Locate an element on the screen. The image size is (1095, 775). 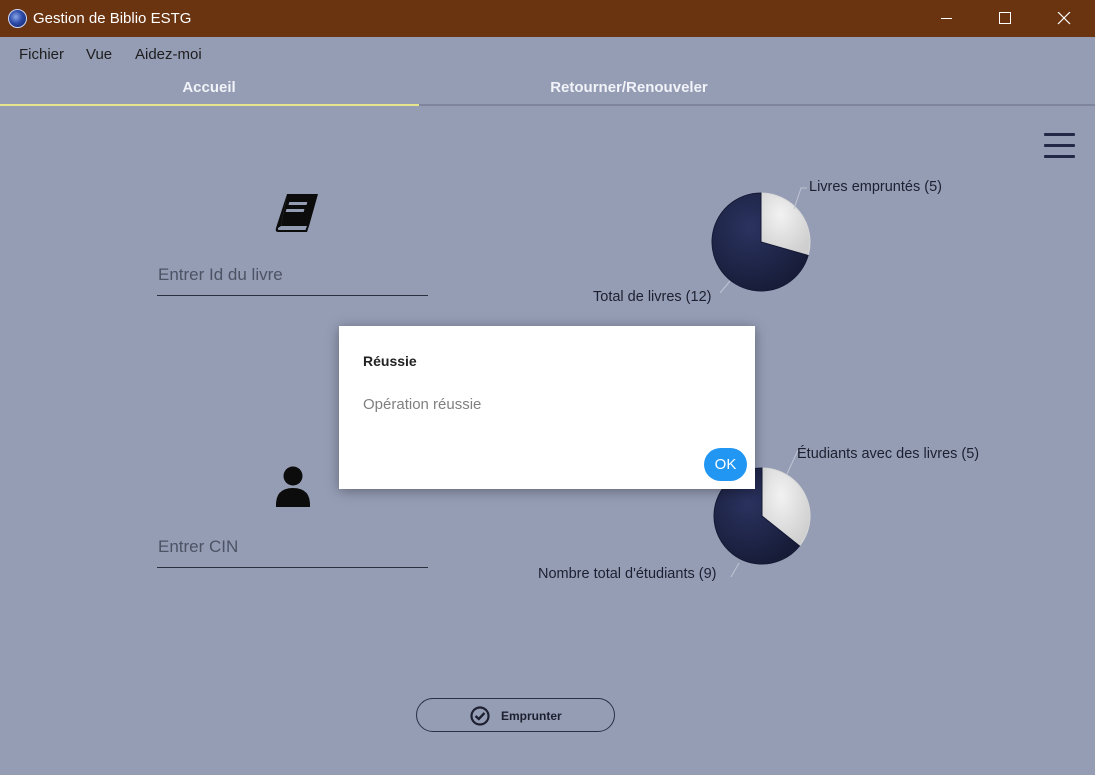
maximize-button is located at coordinates (1005, 18).